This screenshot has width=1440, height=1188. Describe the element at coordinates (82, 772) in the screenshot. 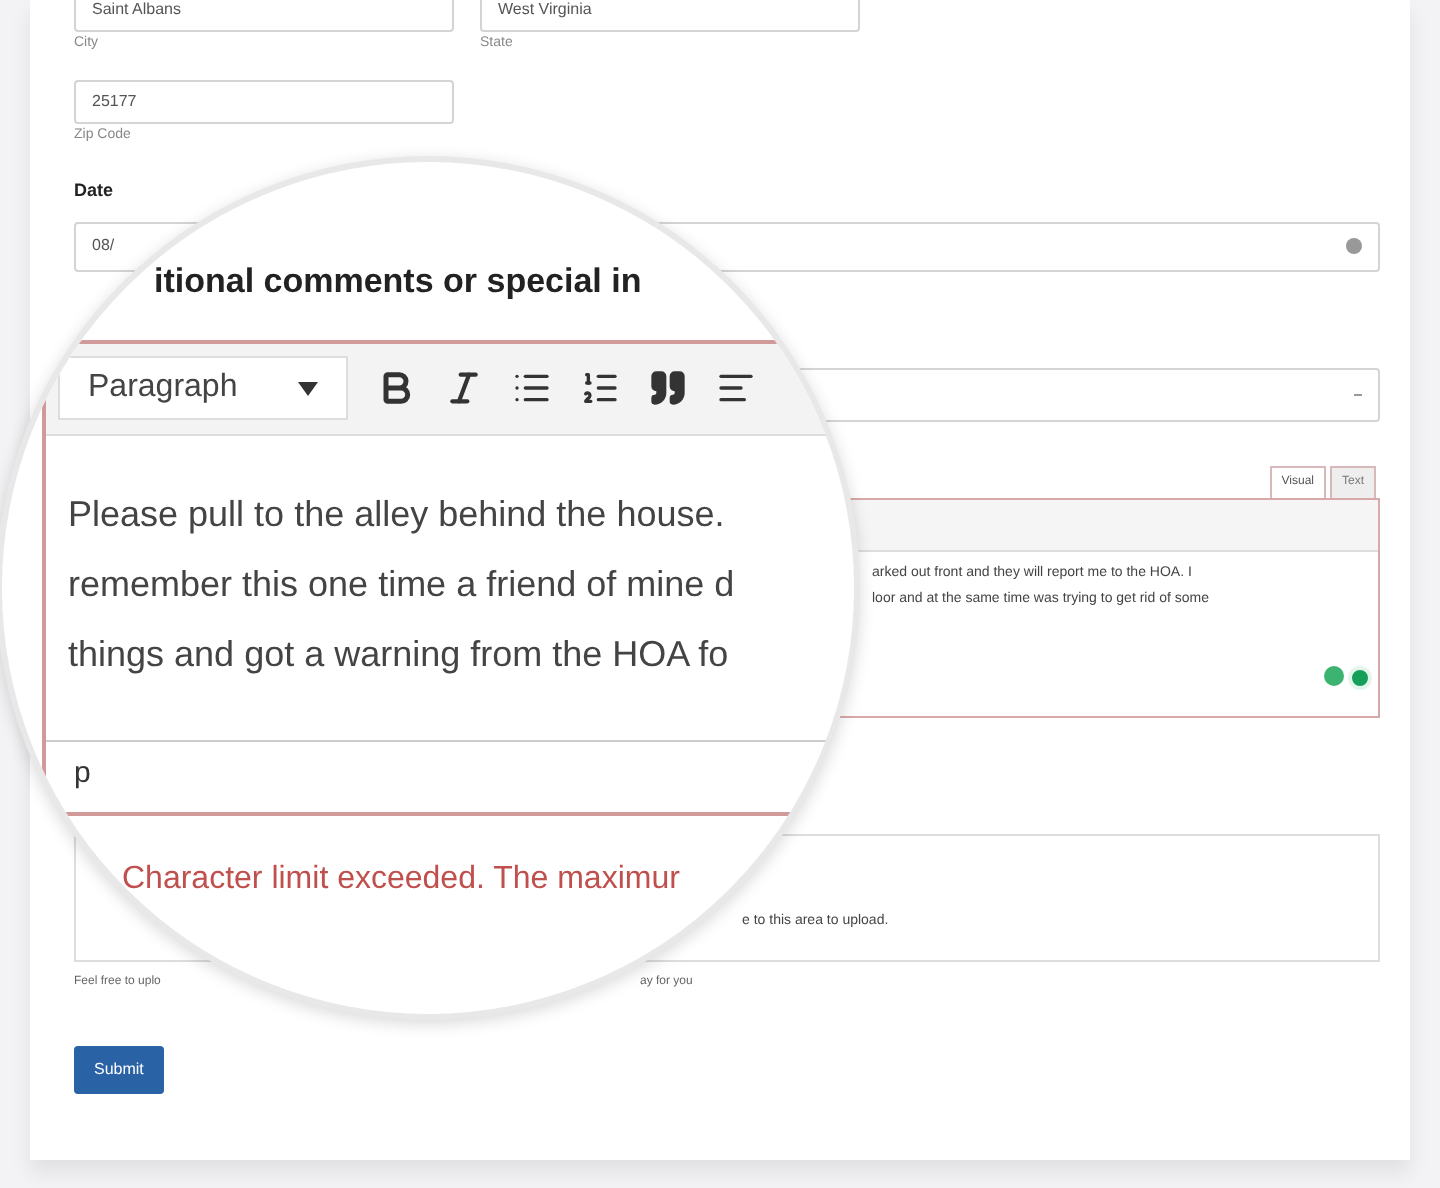

I see `element-path: p` at that location.